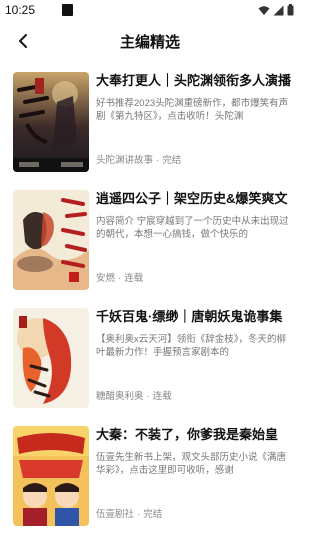  I want to click on book-author: 安燃, so click(106, 278).